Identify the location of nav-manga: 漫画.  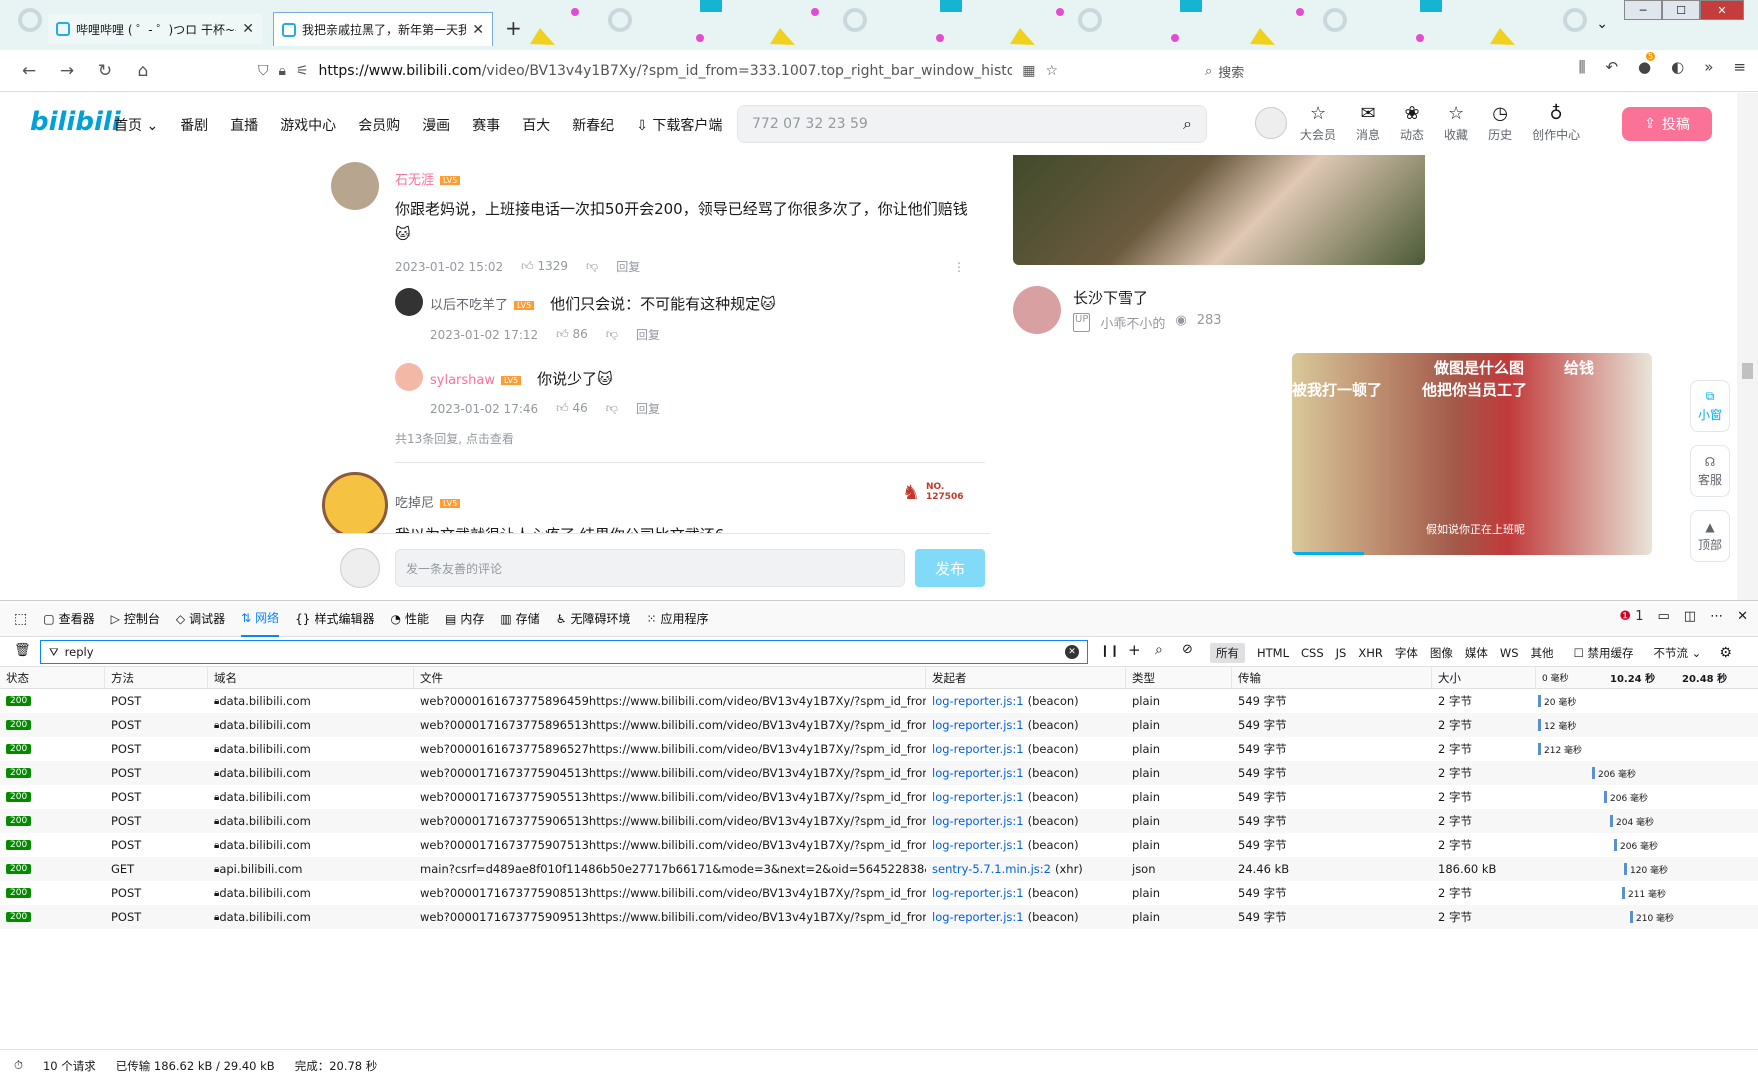
(436, 125).